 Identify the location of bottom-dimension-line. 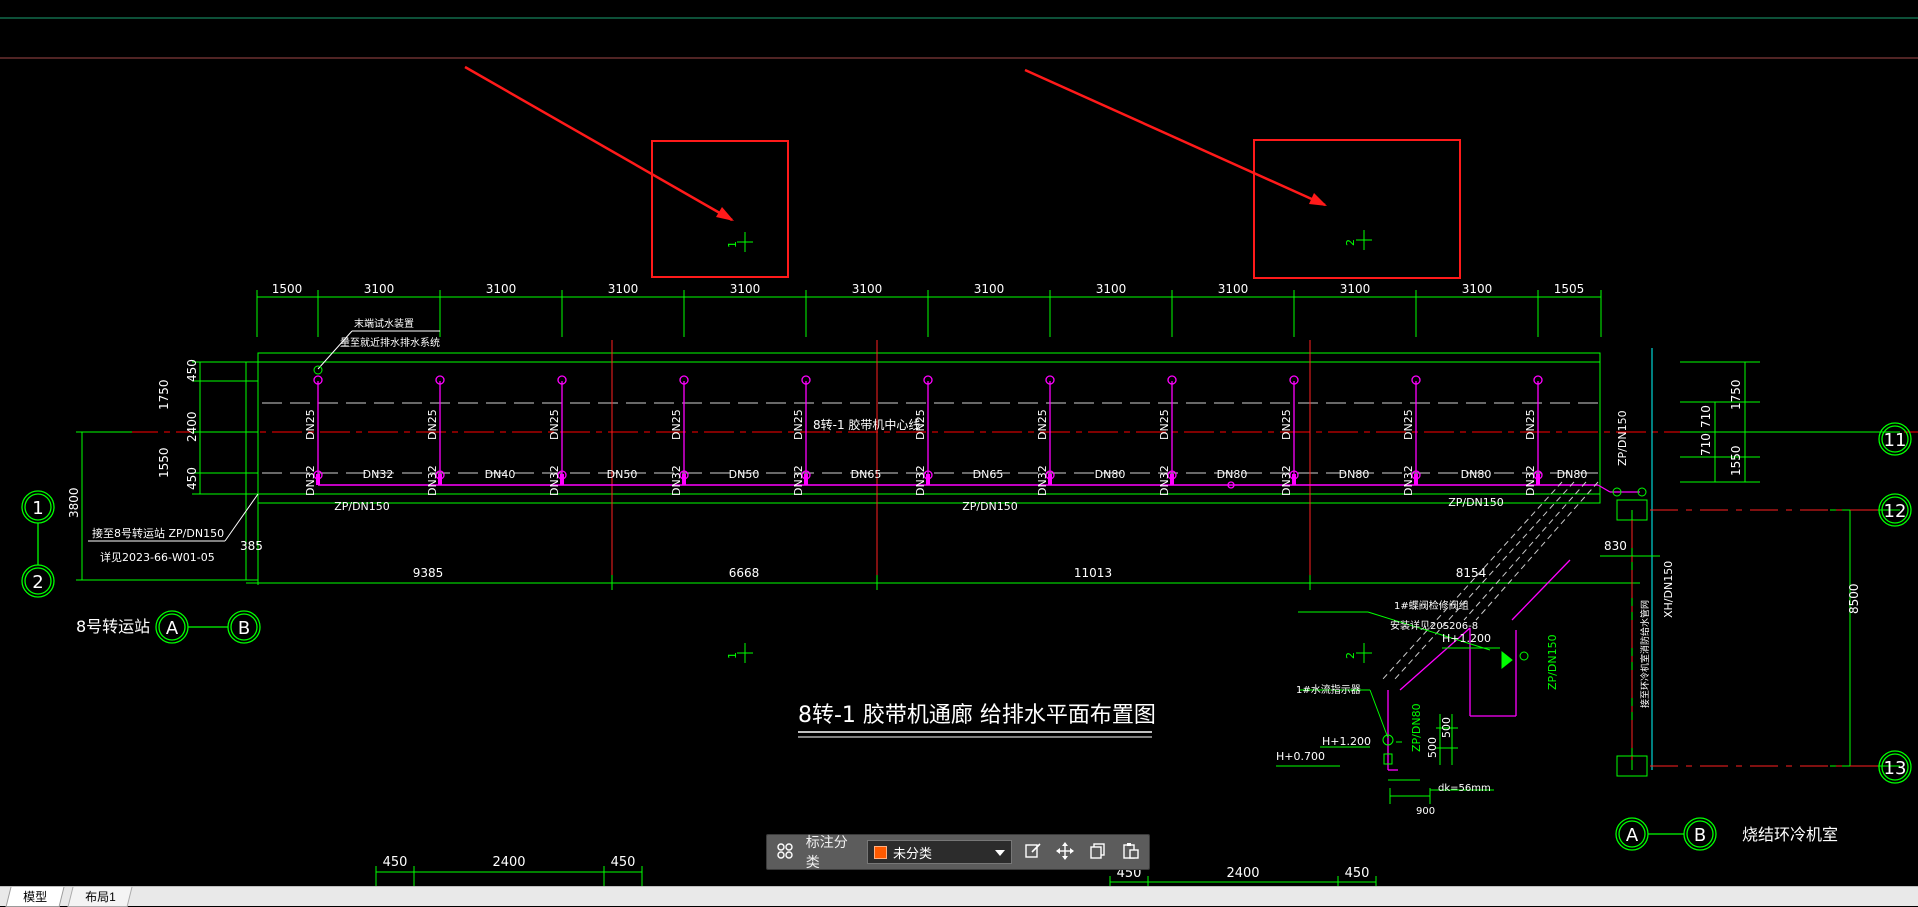
(943, 582).